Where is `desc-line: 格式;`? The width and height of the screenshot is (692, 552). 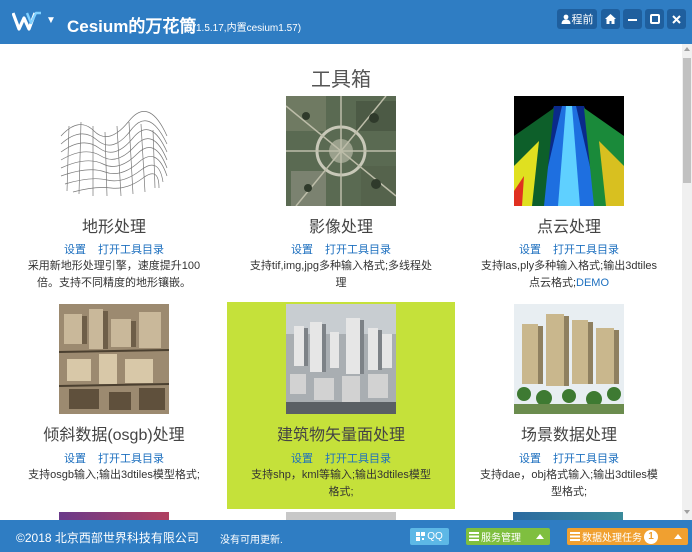 desc-line: 格式; is located at coordinates (341, 492).